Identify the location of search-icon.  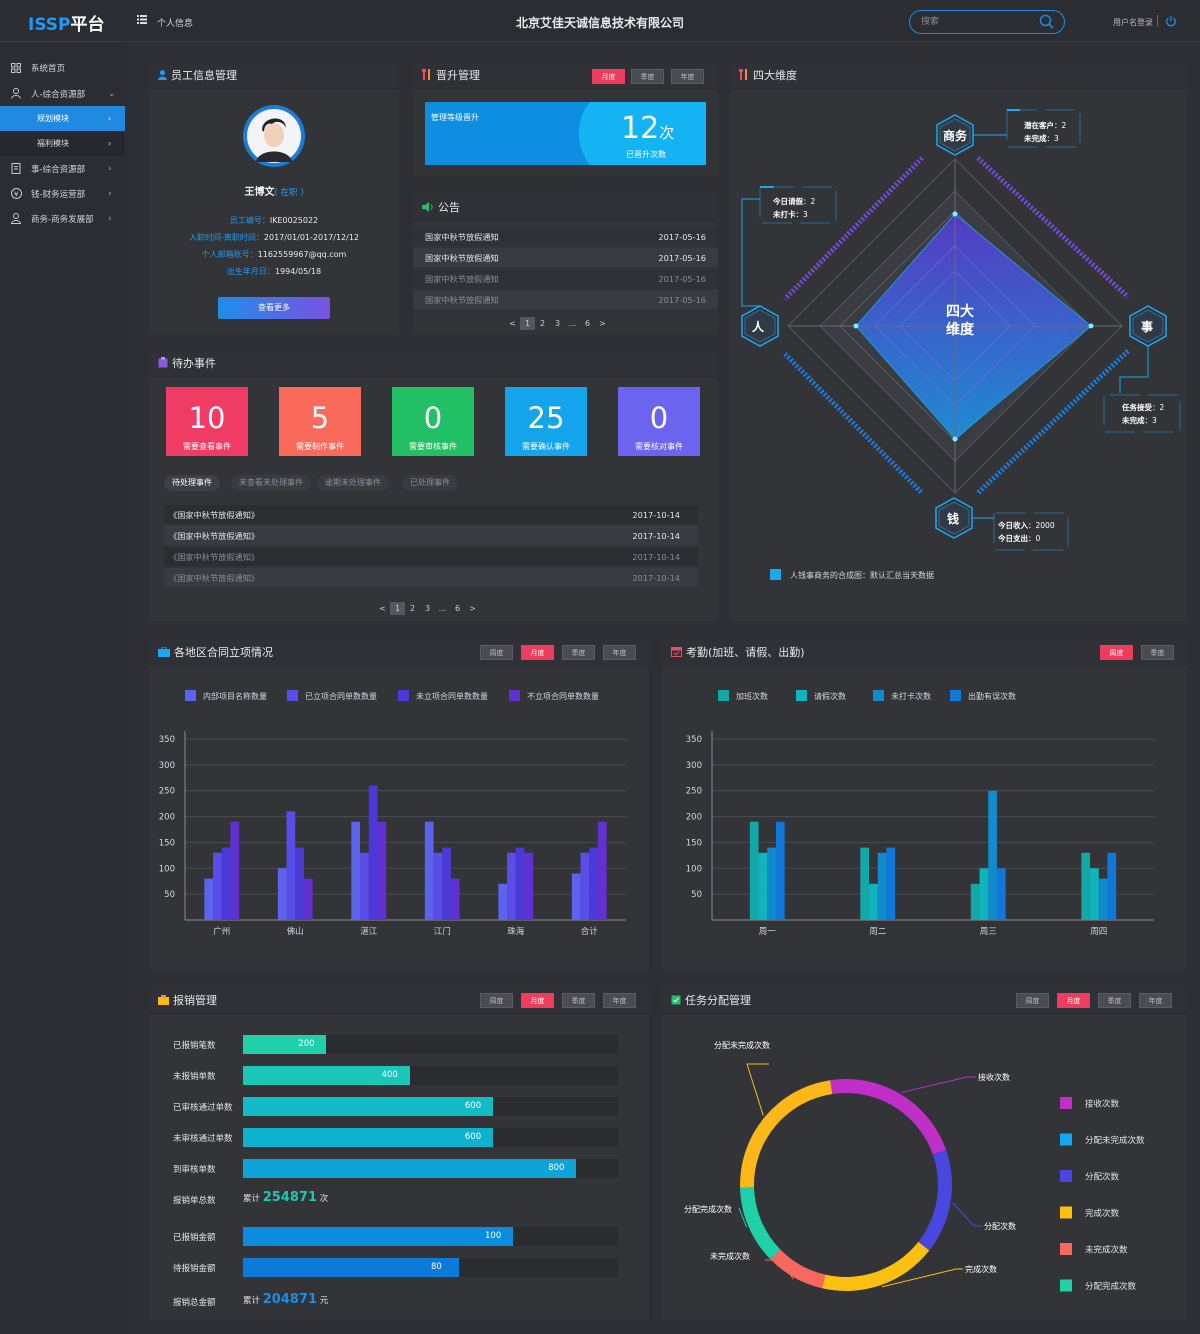
(1046, 21).